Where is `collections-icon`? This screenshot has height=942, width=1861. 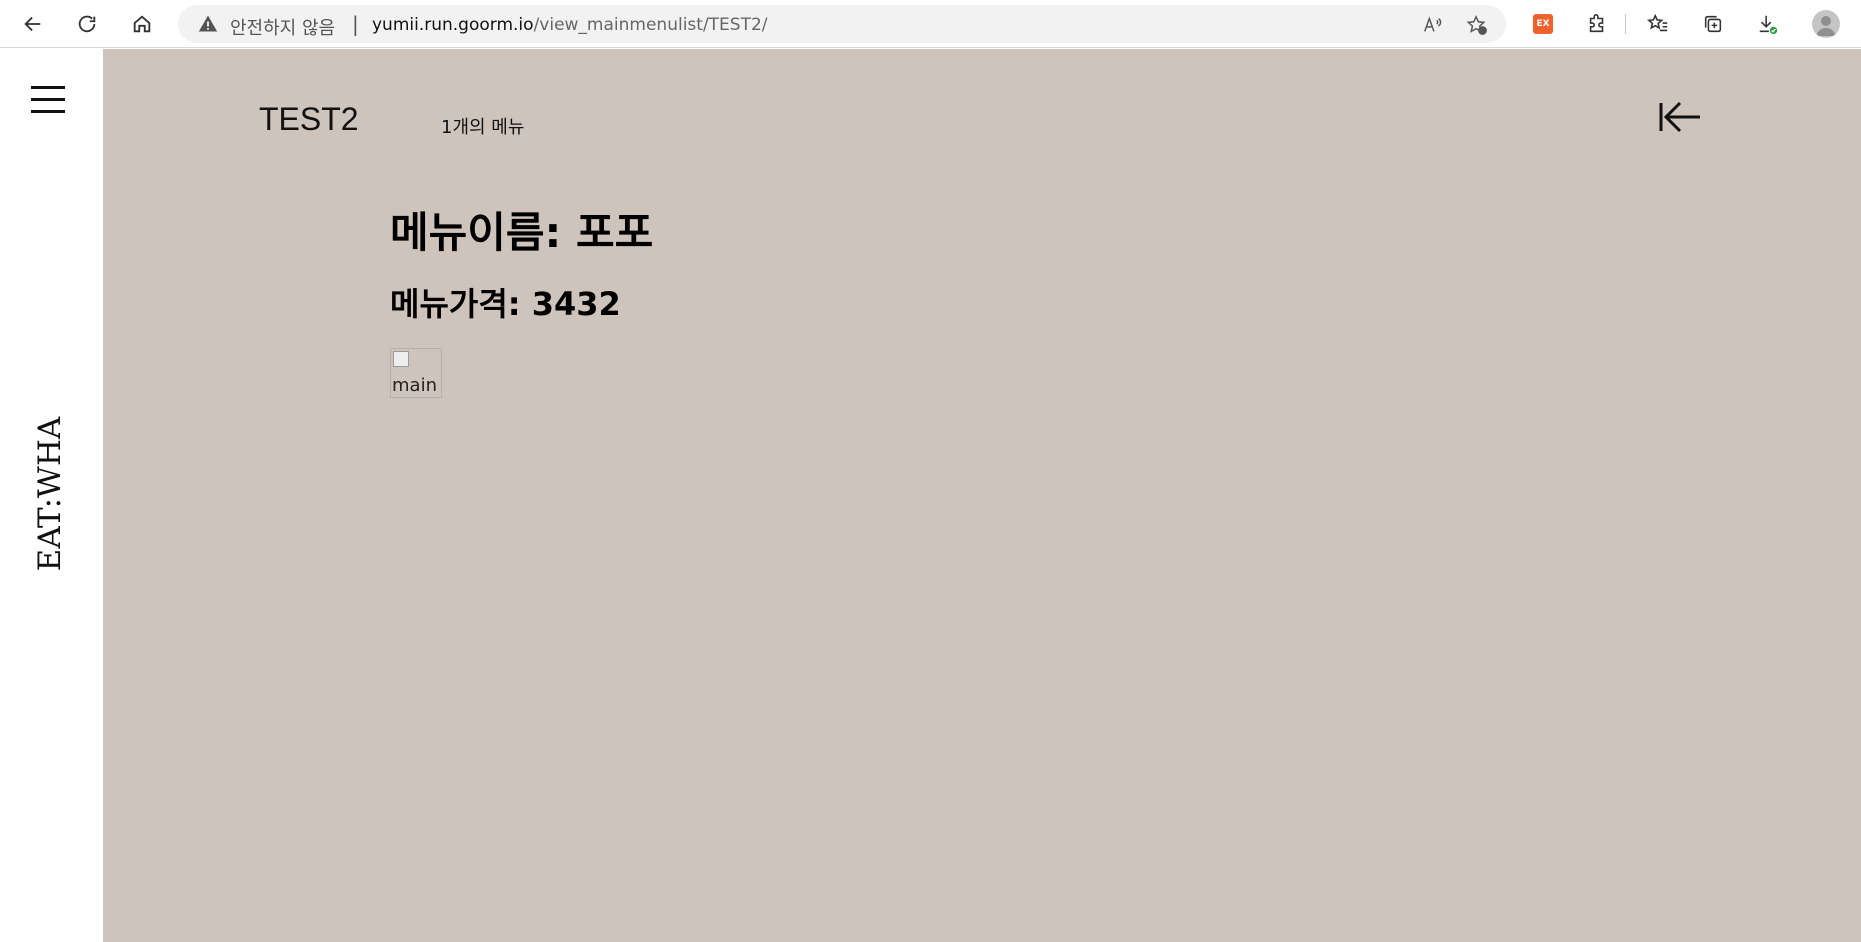 collections-icon is located at coordinates (1713, 24).